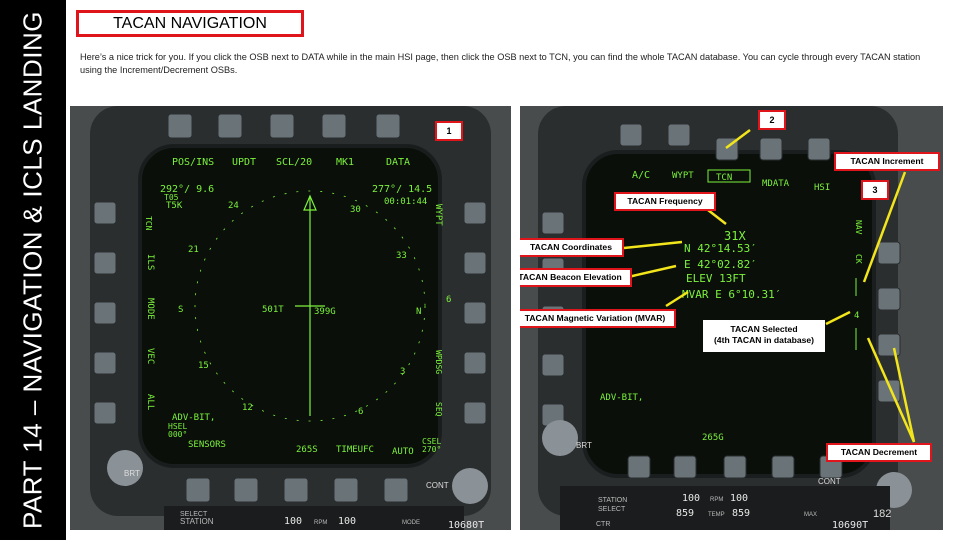 This screenshot has width=960, height=540. I want to click on tacan-elevation-callout: TACAN Beacon Elevation, so click(576, 277).